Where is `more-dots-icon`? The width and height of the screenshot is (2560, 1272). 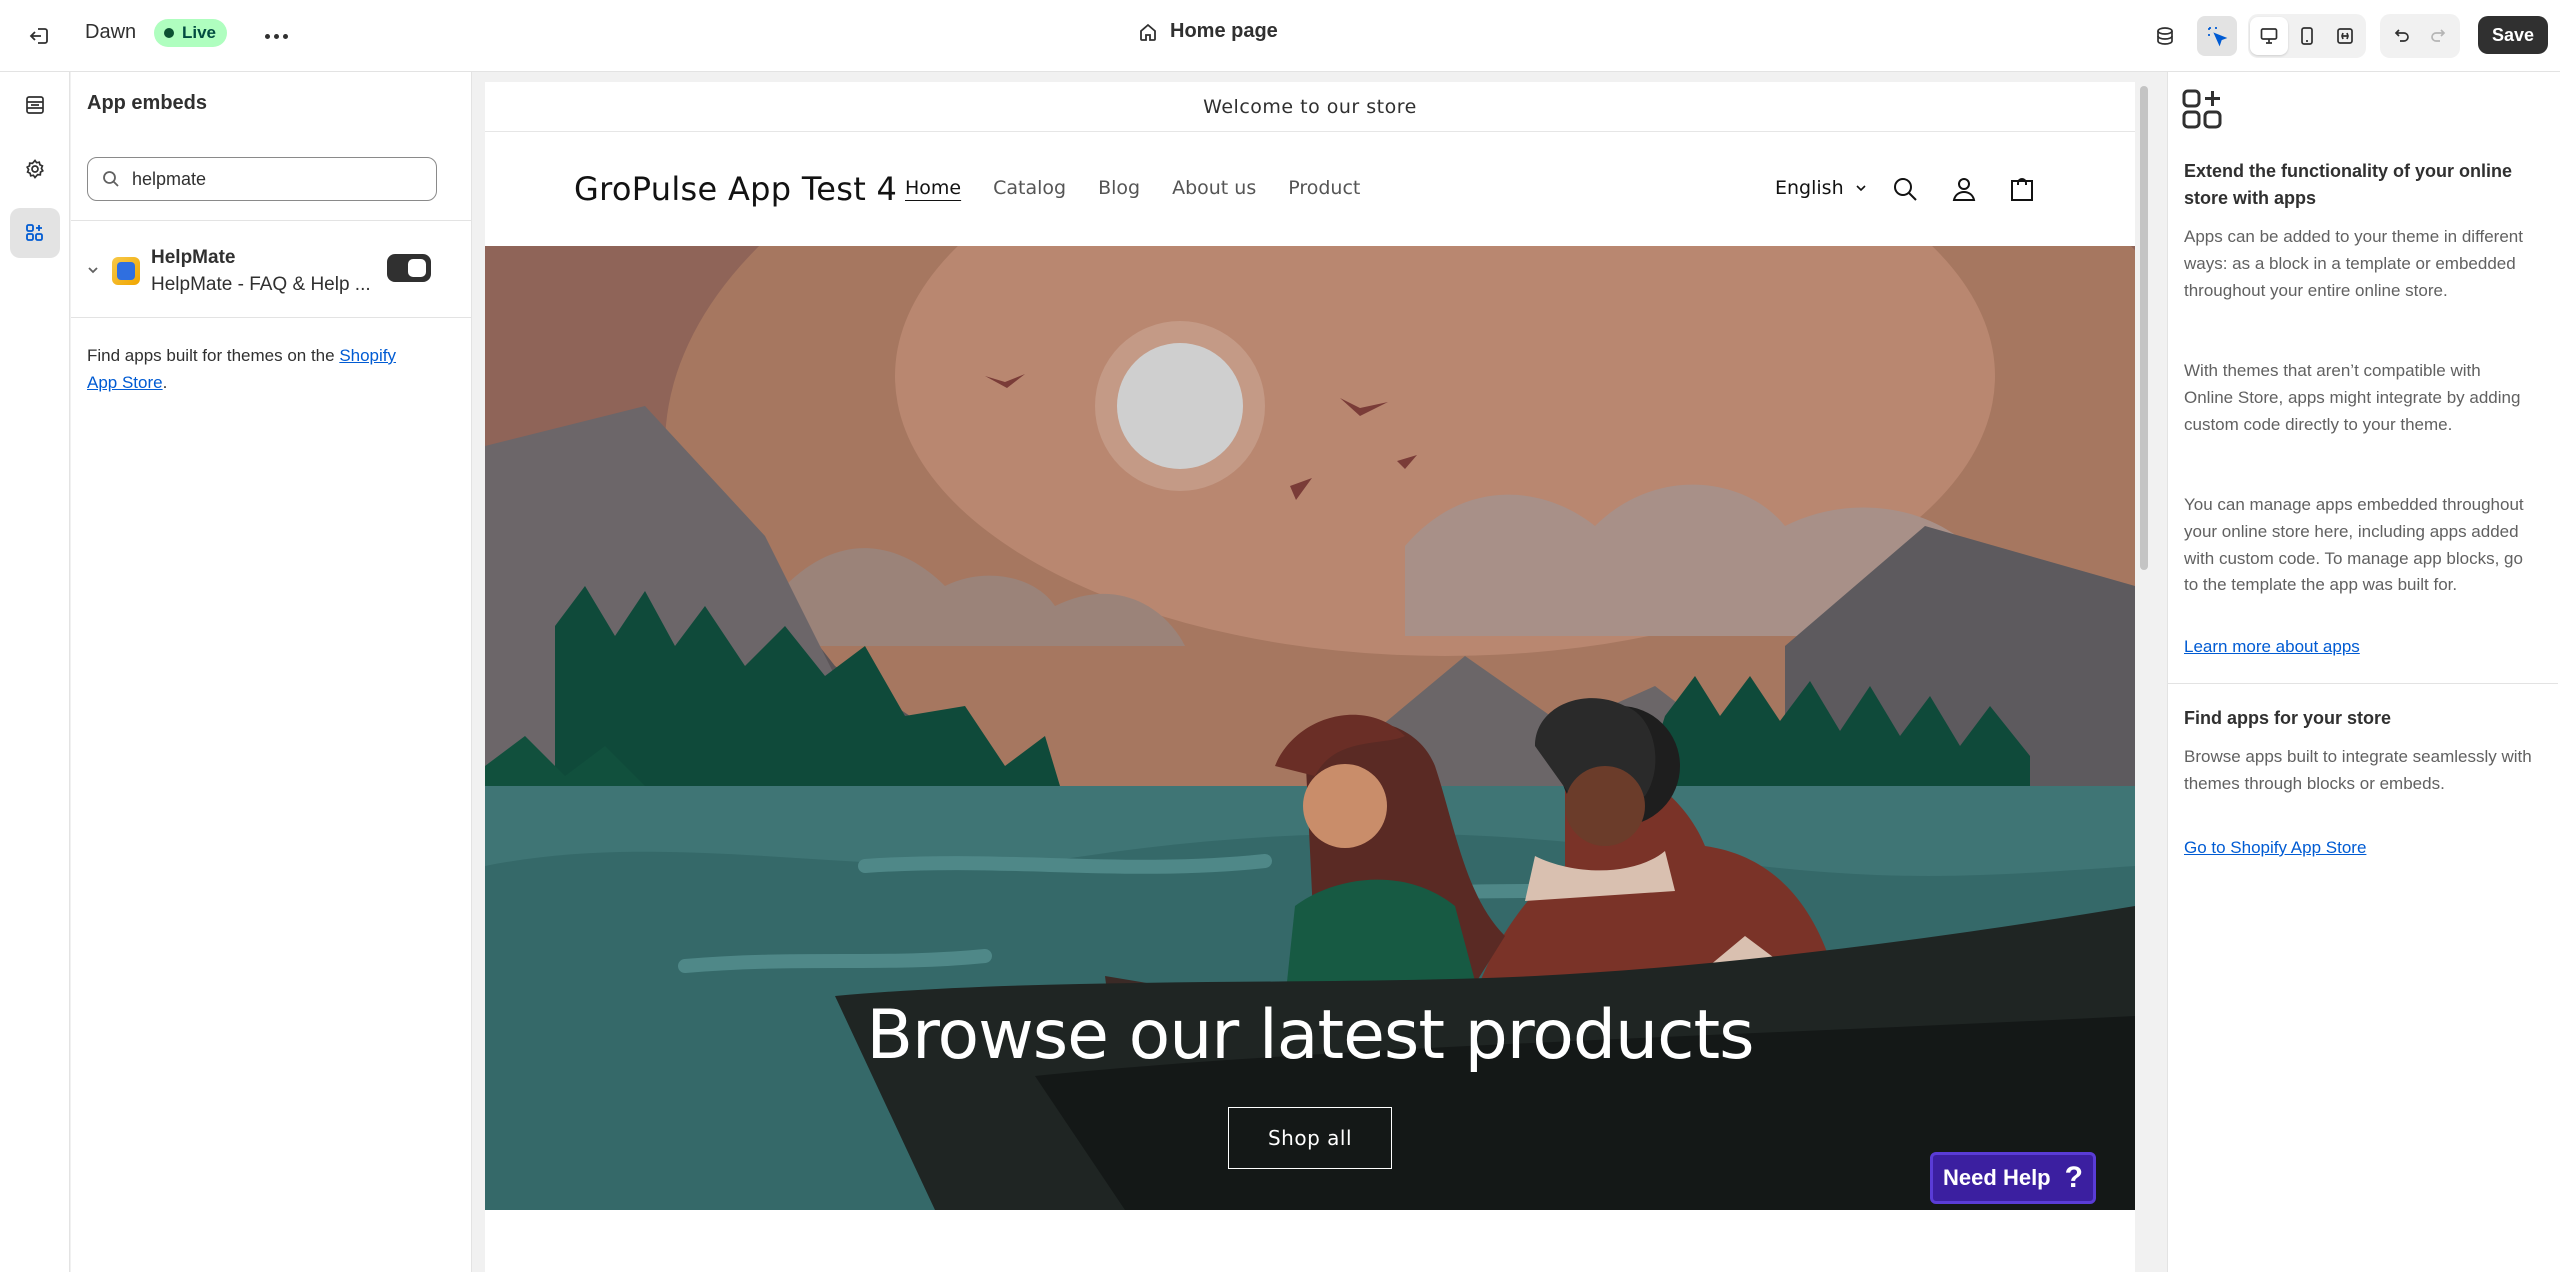
more-dots-icon is located at coordinates (267, 36).